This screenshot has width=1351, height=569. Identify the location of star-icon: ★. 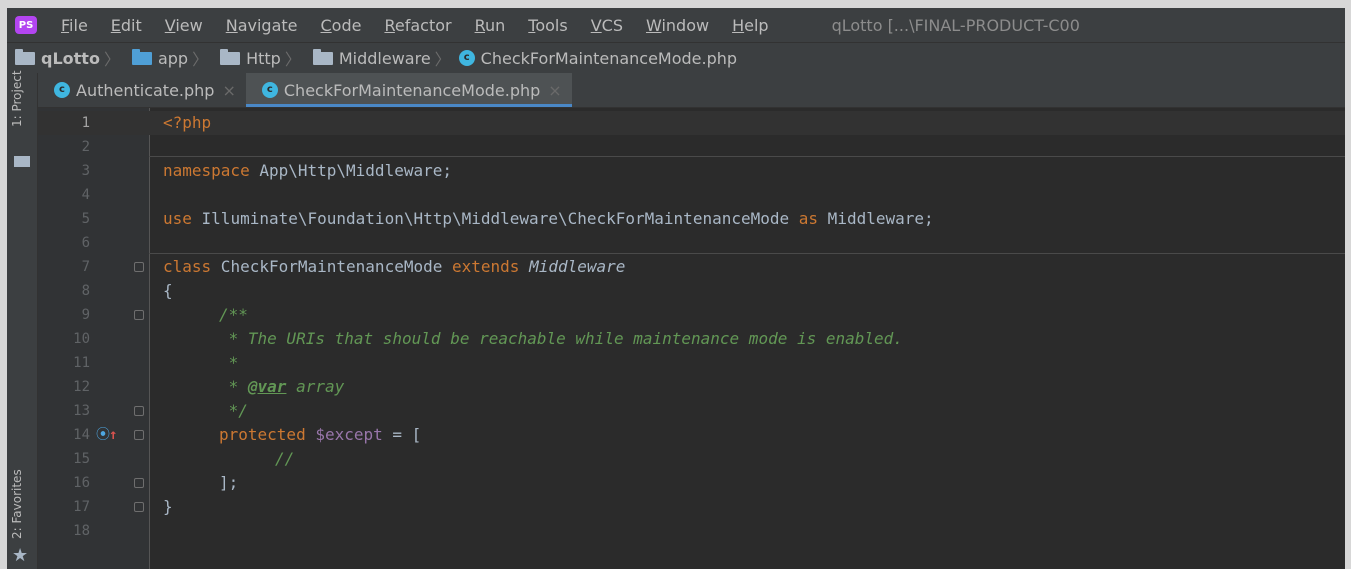
(20, 555).